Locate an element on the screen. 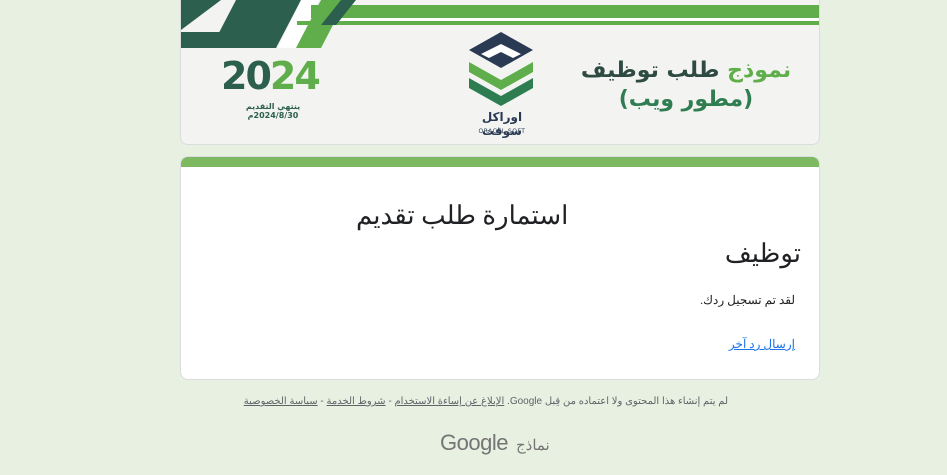  banner-stripe-band is located at coordinates (231, 40).